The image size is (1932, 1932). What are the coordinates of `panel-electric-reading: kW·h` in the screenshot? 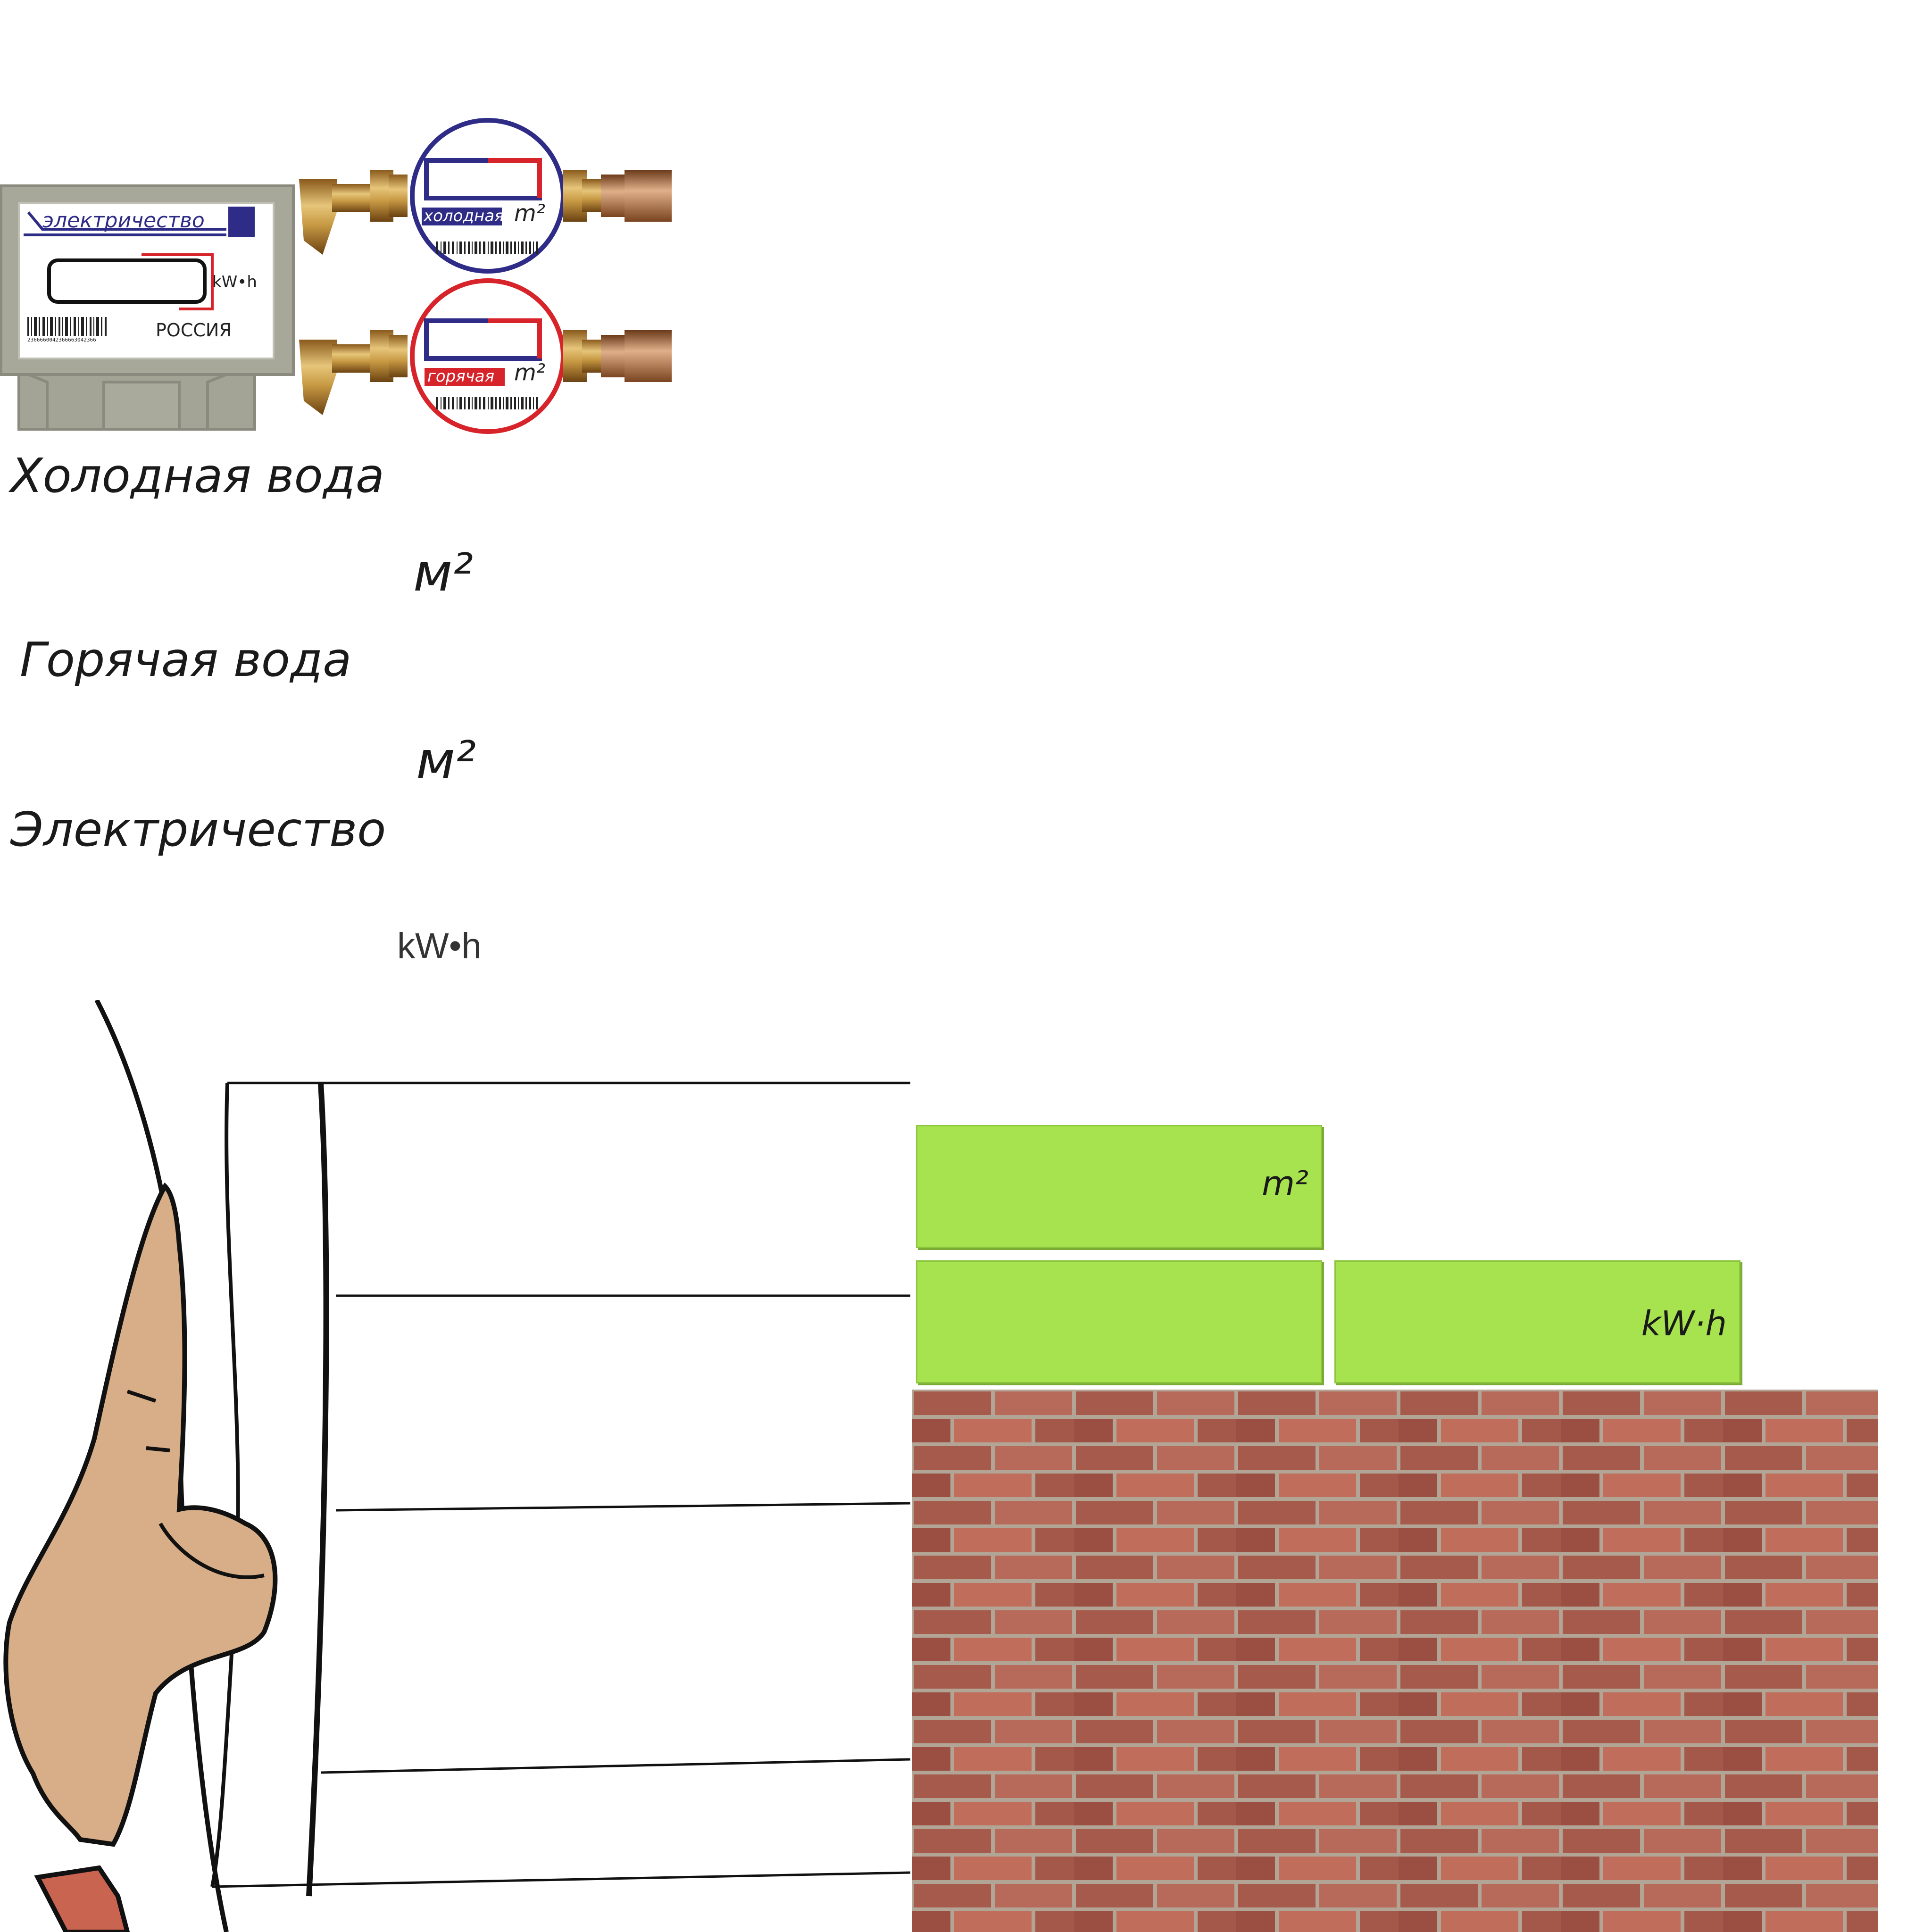 It's located at (1537, 1321).